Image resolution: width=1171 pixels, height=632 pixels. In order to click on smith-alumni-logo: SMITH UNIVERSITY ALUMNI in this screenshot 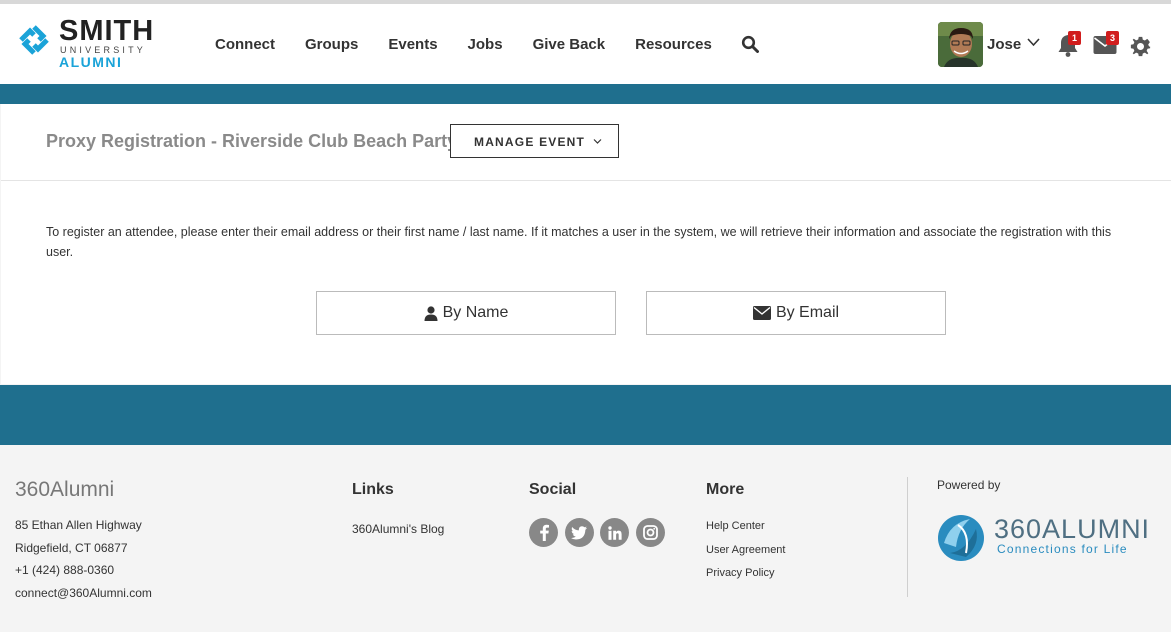, I will do `click(92, 42)`.